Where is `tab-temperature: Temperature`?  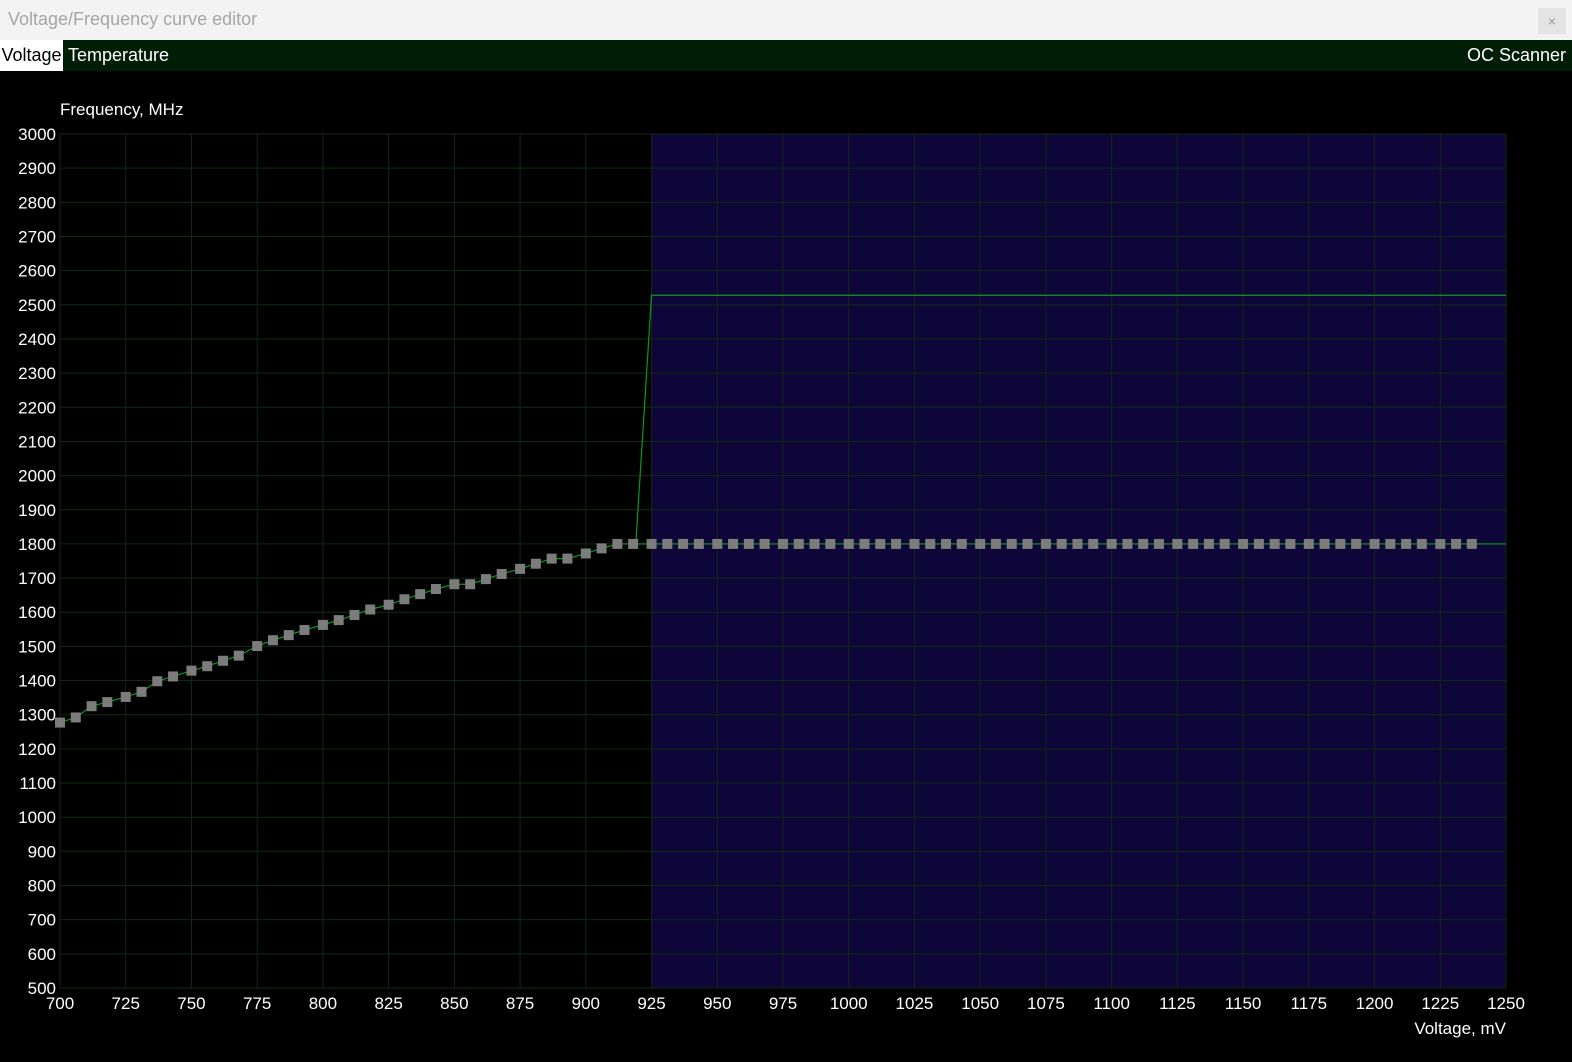
tab-temperature: Temperature is located at coordinates (118, 55).